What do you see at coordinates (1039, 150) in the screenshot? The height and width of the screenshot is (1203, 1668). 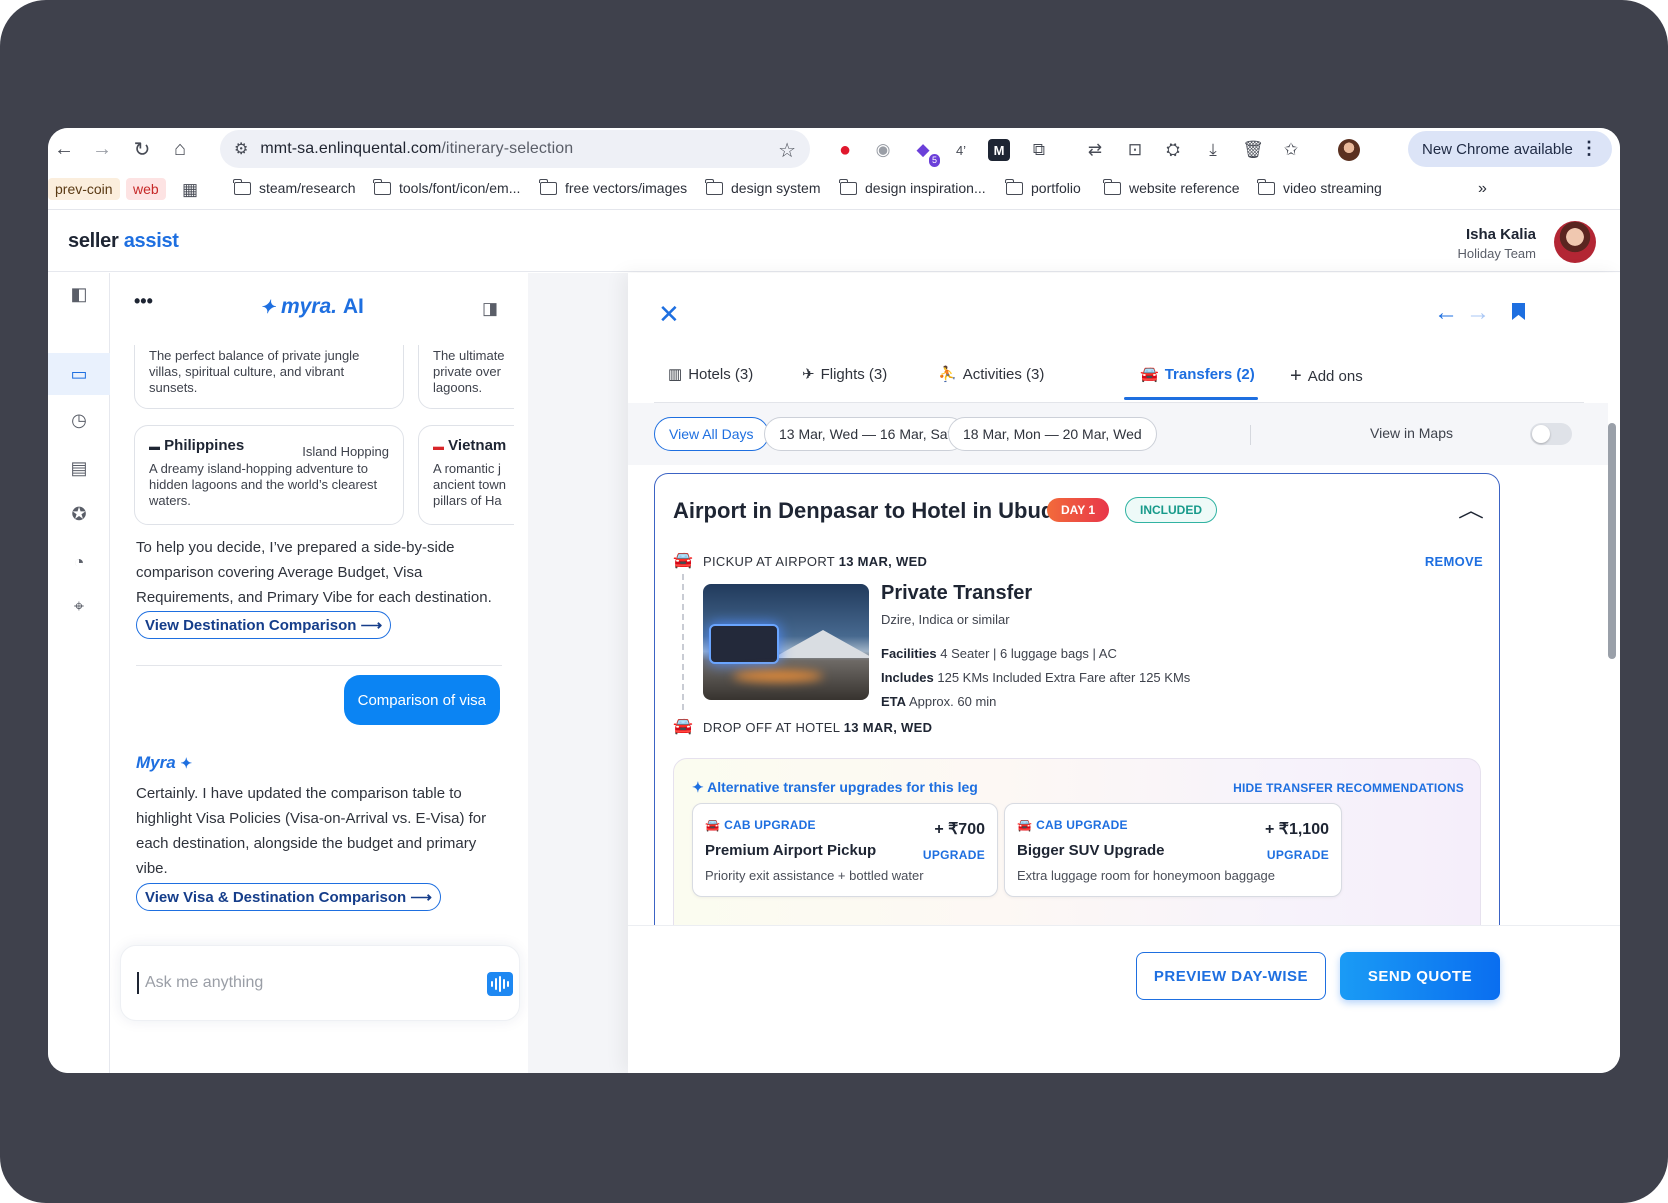 I see `puzzle-icon: ⧉` at bounding box center [1039, 150].